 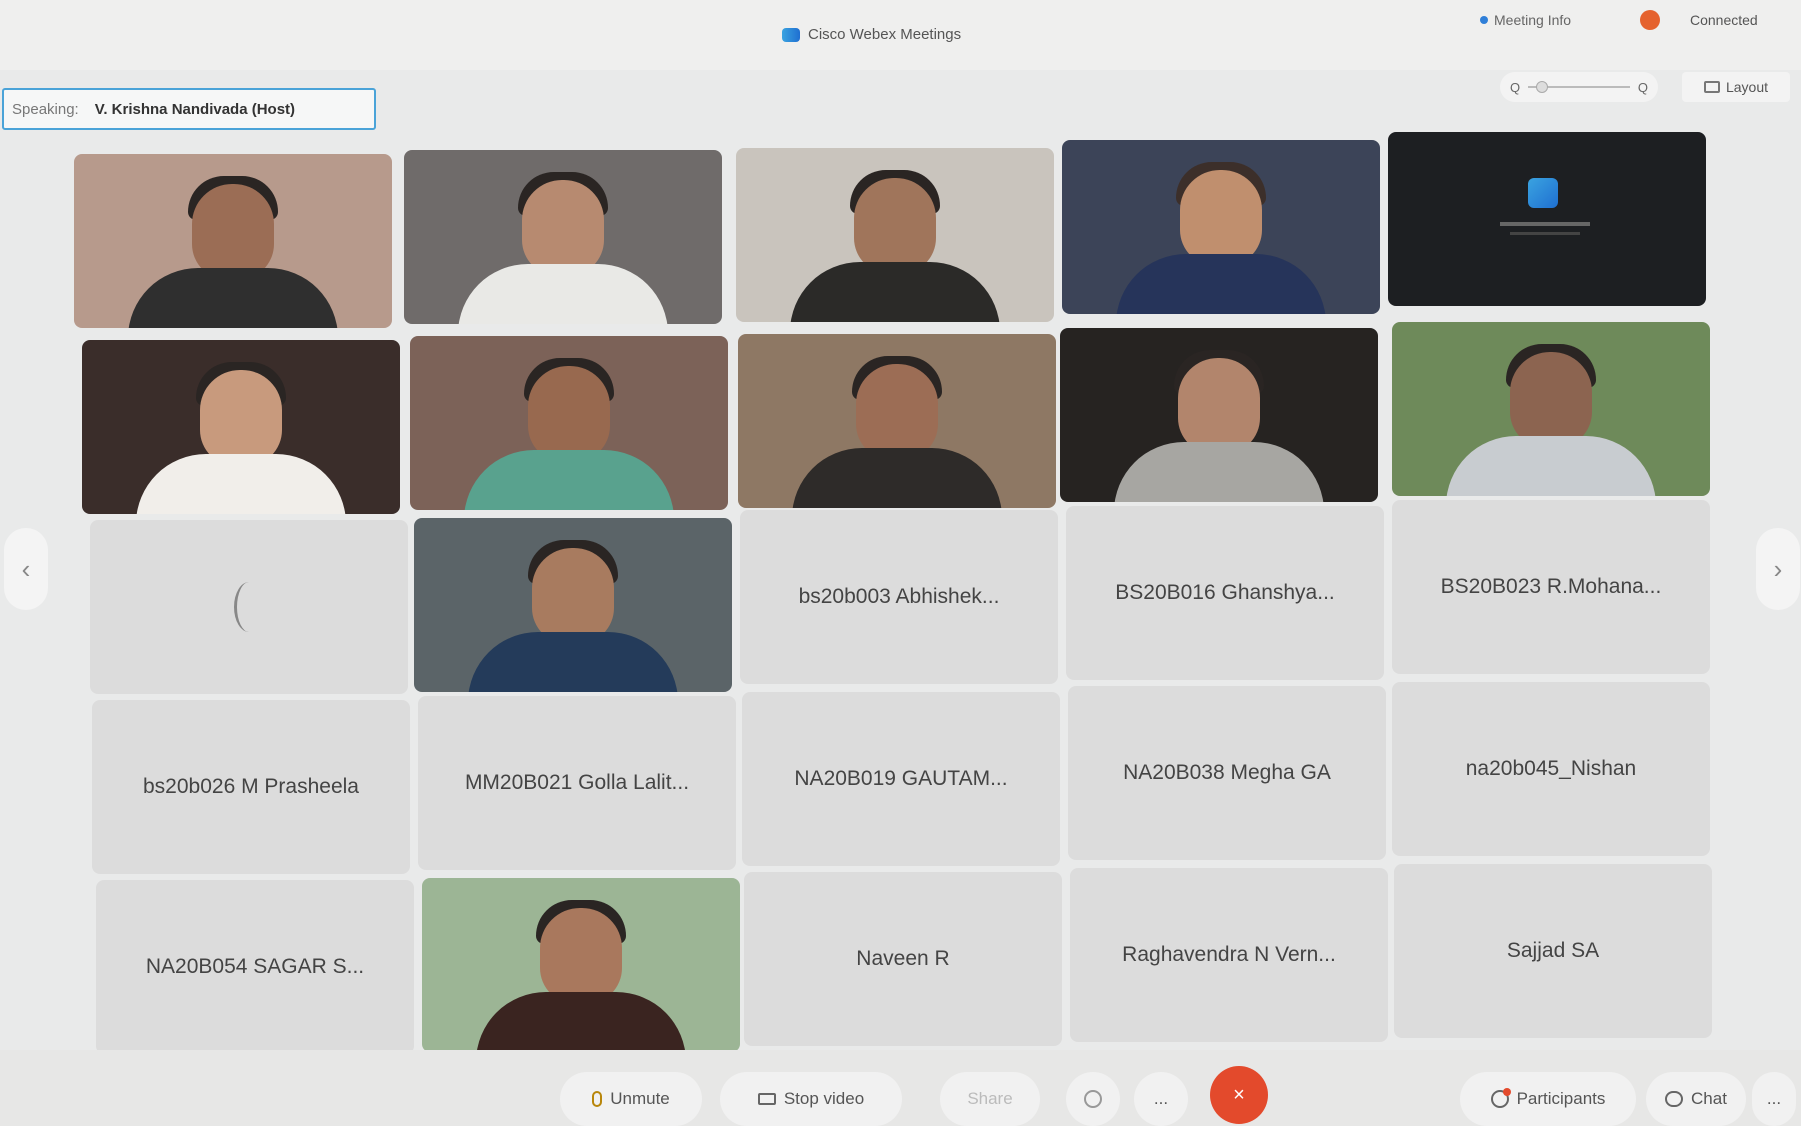 What do you see at coordinates (766, 1099) in the screenshot?
I see `camera-icon` at bounding box center [766, 1099].